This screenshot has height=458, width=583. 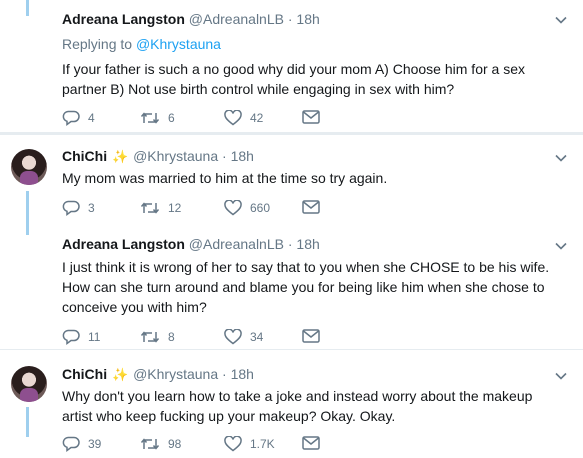 I want to click on retweet-count: 98, so click(x=175, y=444).